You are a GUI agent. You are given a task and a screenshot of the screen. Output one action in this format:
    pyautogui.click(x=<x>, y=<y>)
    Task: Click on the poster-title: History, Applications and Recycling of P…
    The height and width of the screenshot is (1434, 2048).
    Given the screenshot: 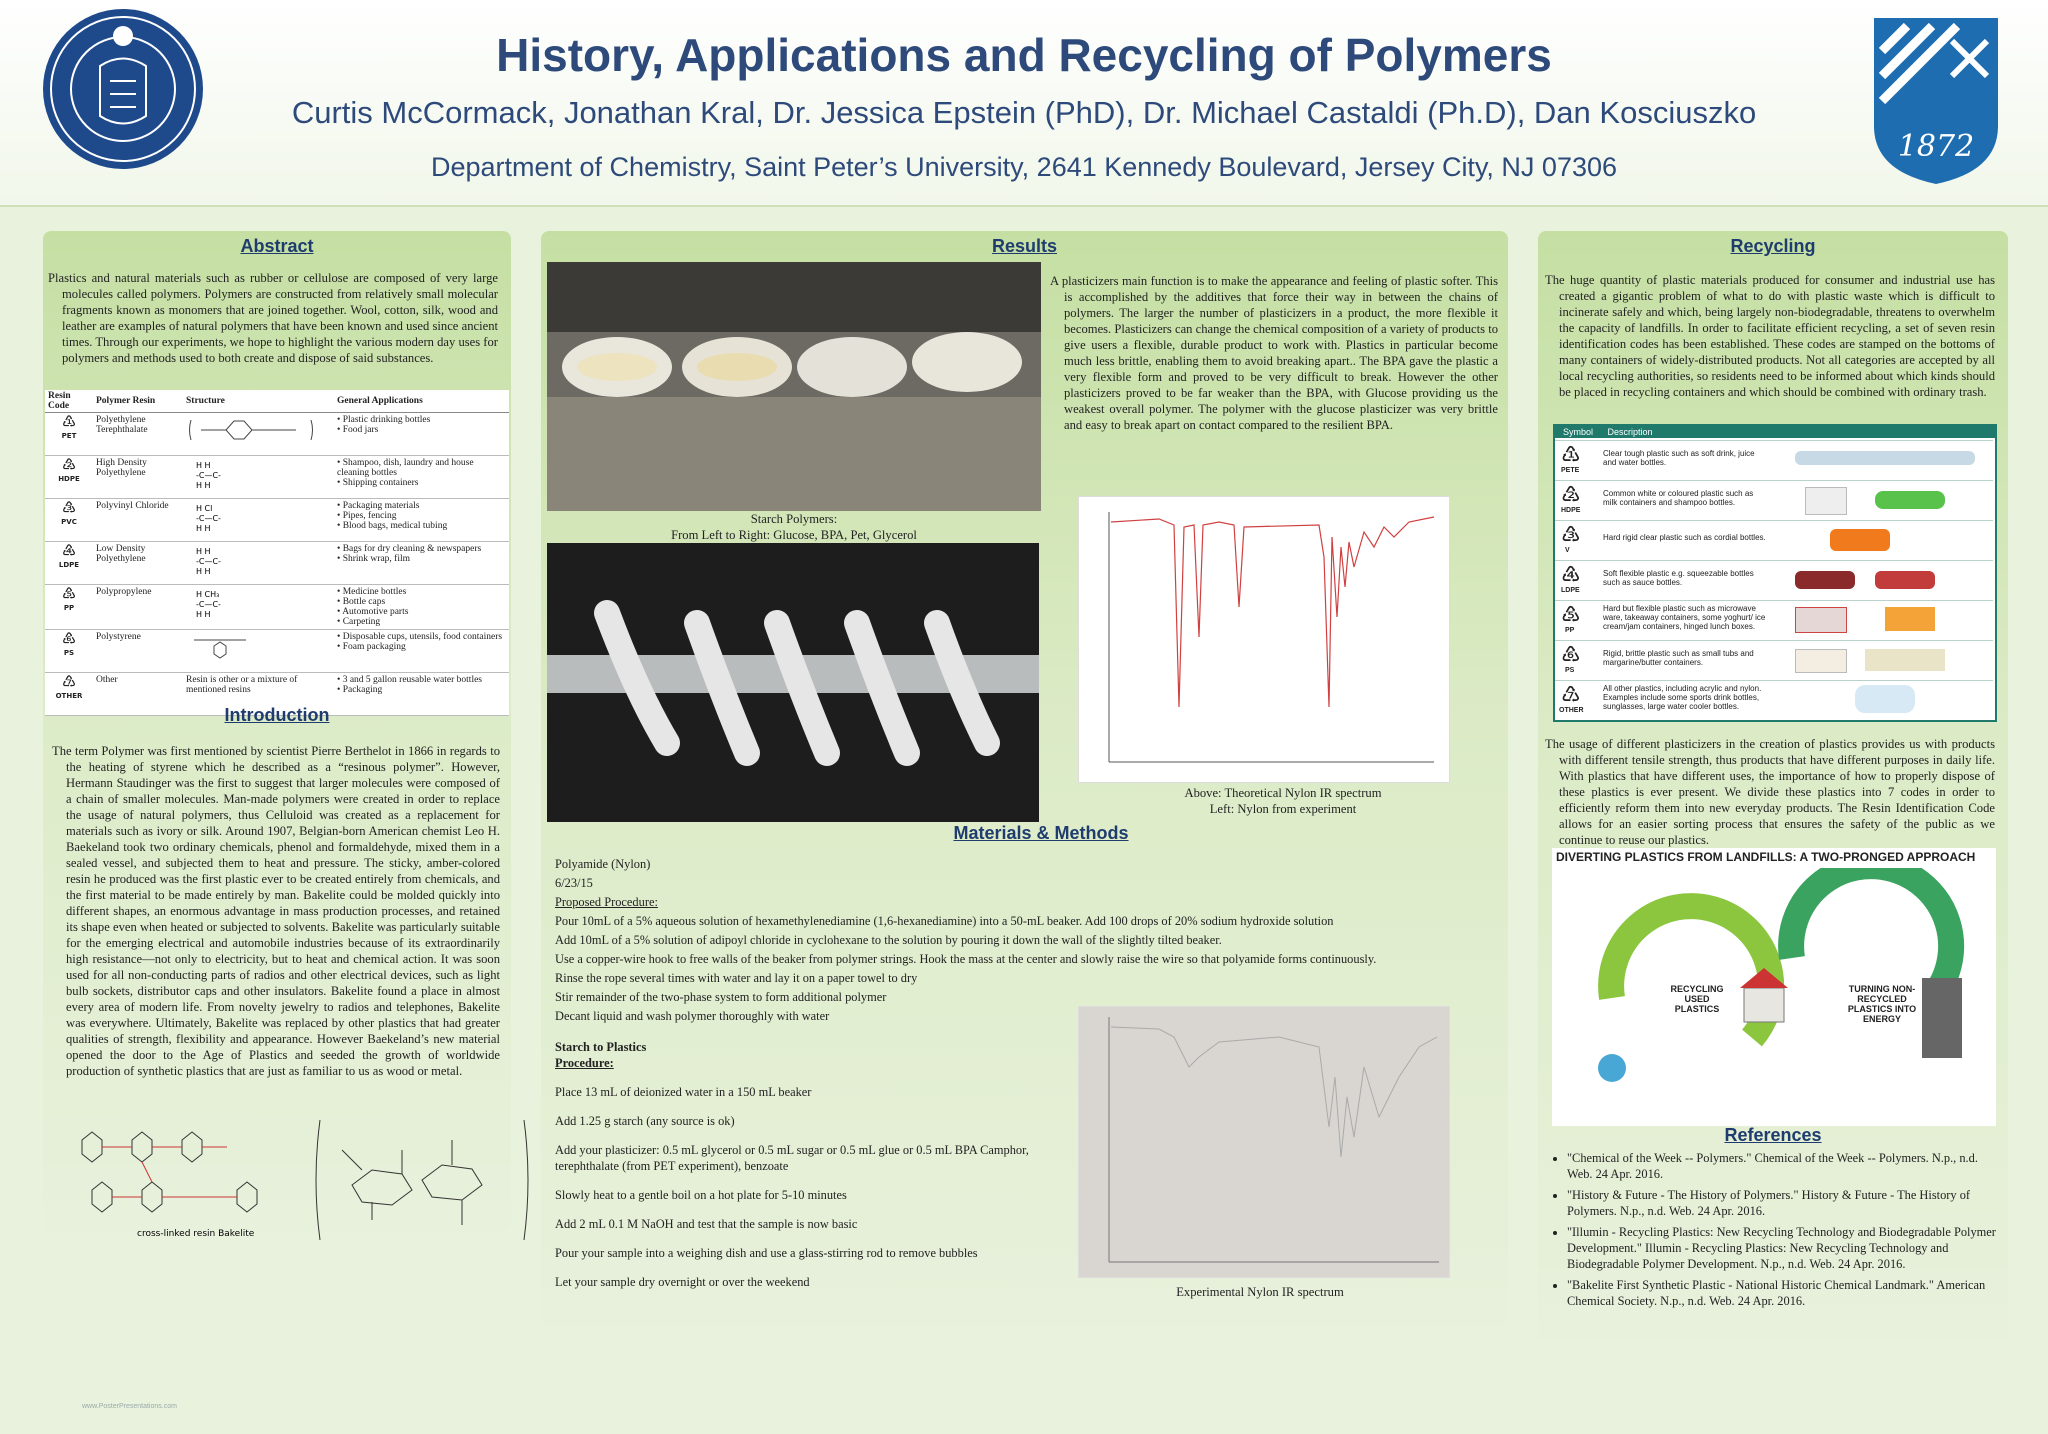 What is the action you would take?
    pyautogui.click(x=1024, y=55)
    